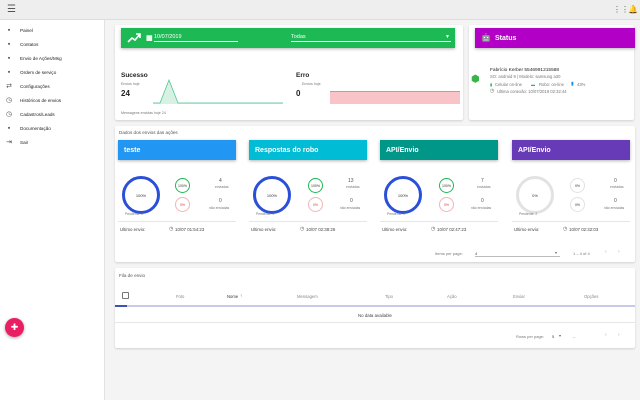 The width and height of the screenshot is (640, 400). I want to click on apps-icon: ⋮⋮, so click(621, 10).